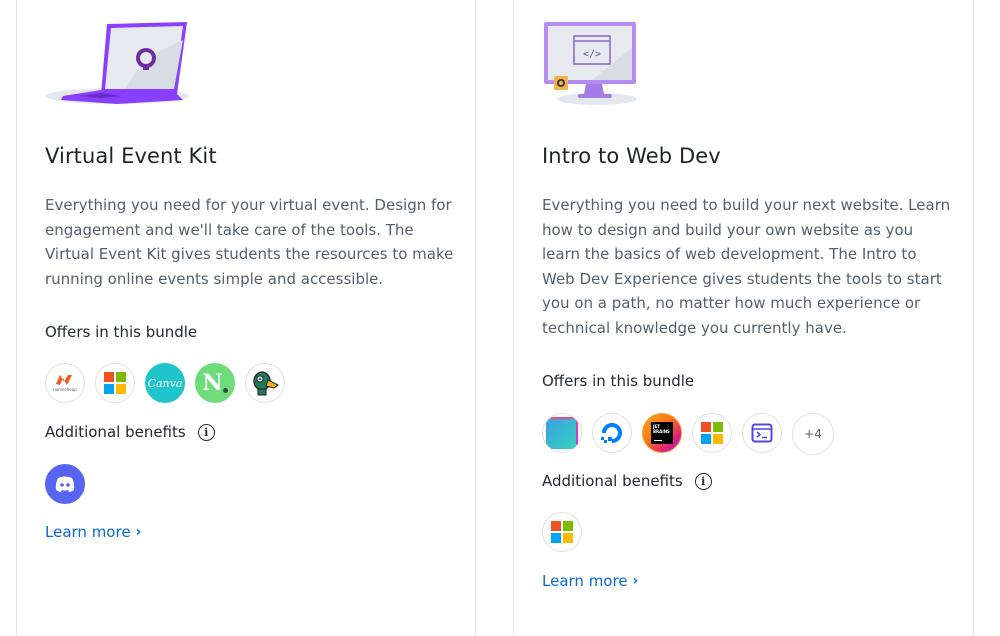 This screenshot has width=1000, height=636. Describe the element at coordinates (225, 390) in the screenshot. I see `n-logo-dot` at that location.